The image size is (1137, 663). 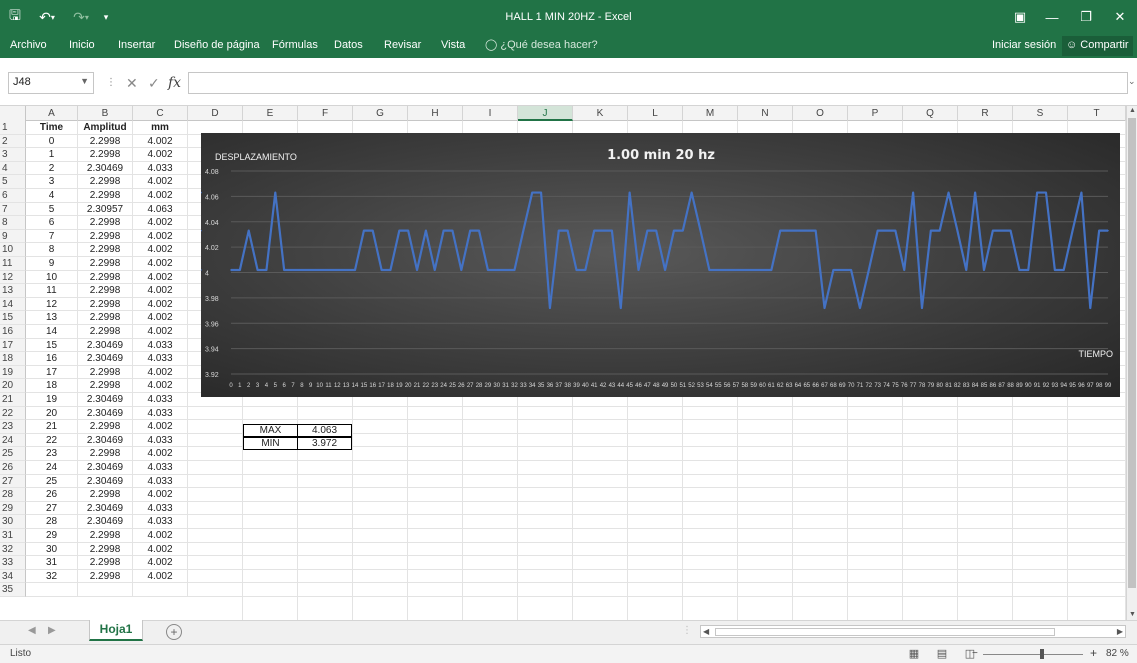 What do you see at coordinates (687, 630) in the screenshot?
I see `splitter-icon: ⋮` at bounding box center [687, 630].